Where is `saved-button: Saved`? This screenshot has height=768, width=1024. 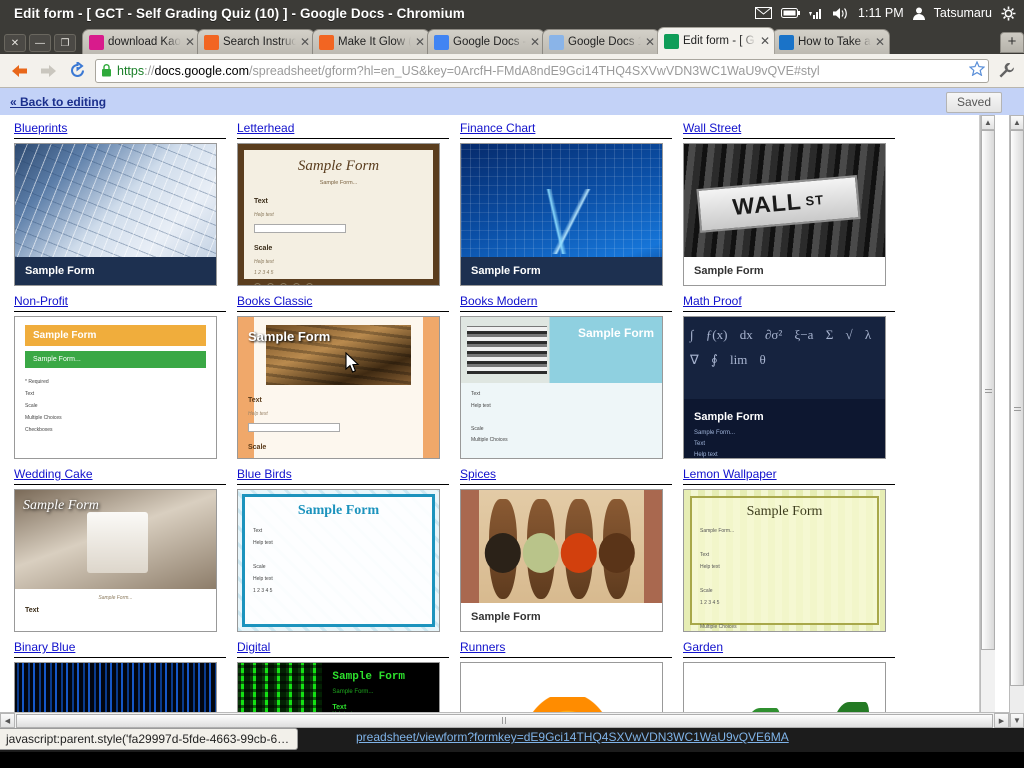
saved-button: Saved is located at coordinates (973, 102).